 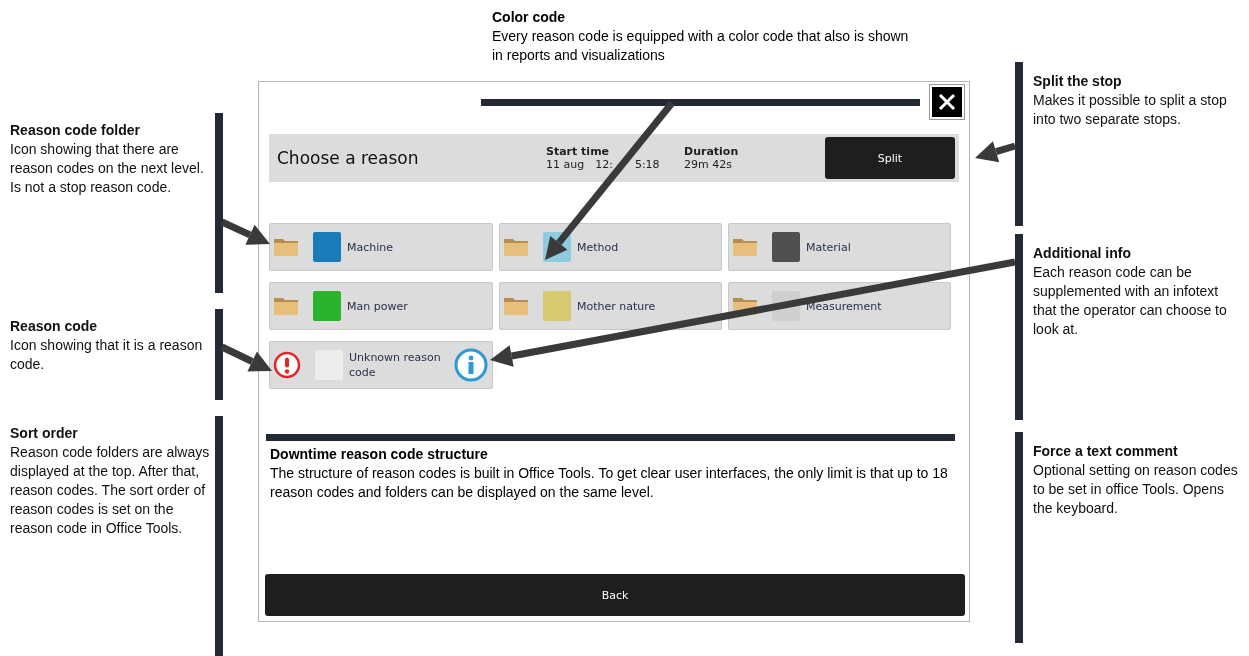 What do you see at coordinates (578, 151) in the screenshot?
I see `start-time-label: Start time` at bounding box center [578, 151].